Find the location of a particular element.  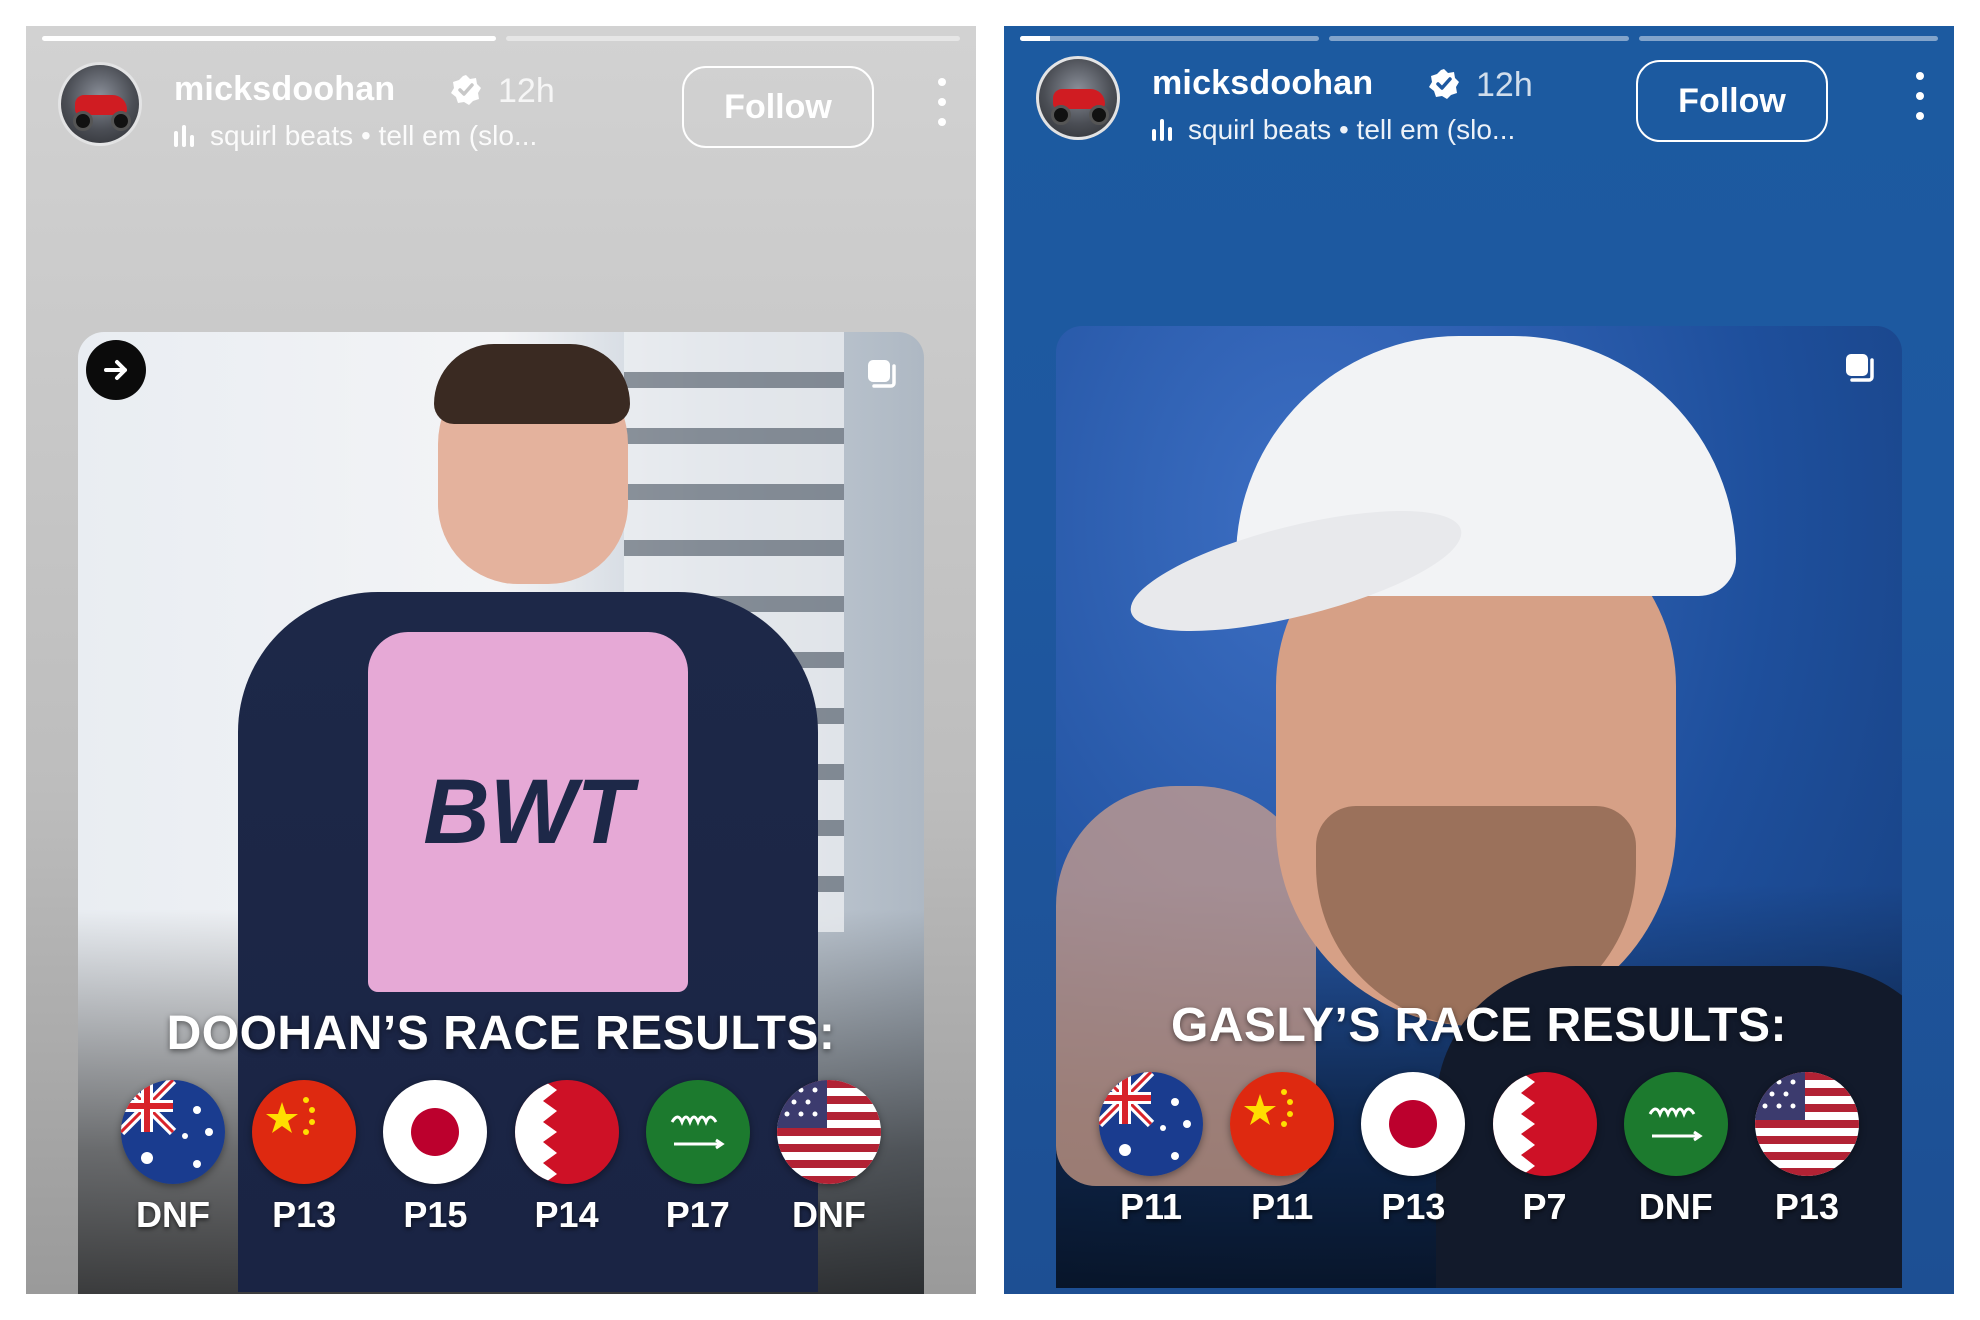

result-item: P14 is located at coordinates (567, 1158).